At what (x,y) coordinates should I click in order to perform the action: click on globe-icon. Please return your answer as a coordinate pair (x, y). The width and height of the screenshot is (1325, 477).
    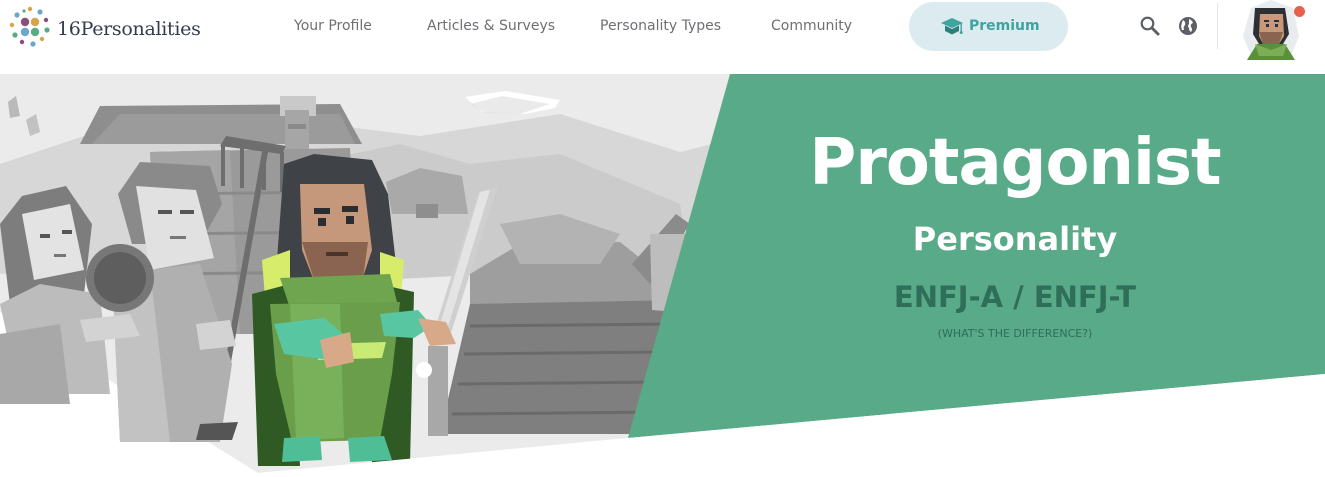
    Looking at the image, I should click on (1188, 26).